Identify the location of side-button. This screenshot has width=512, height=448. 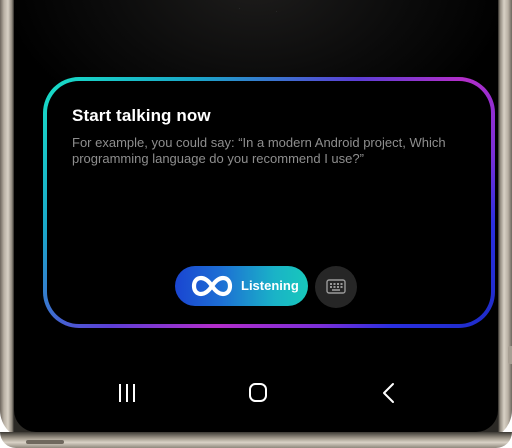
(510, 355).